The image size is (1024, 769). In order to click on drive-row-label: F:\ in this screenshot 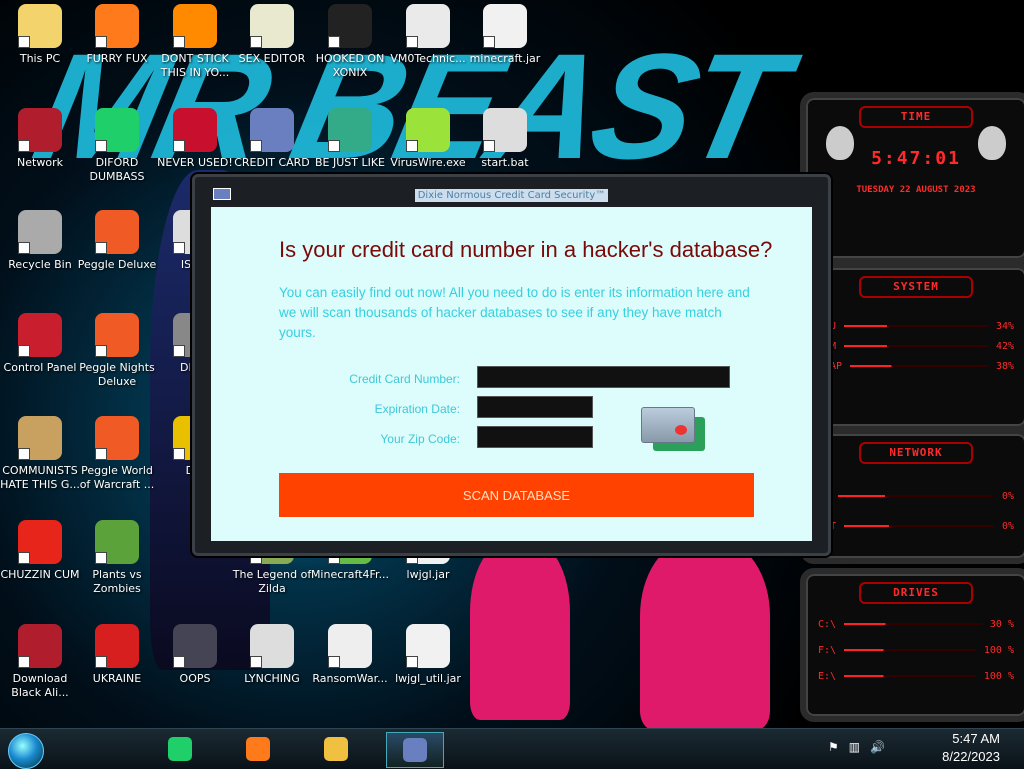, I will do `click(827, 650)`.